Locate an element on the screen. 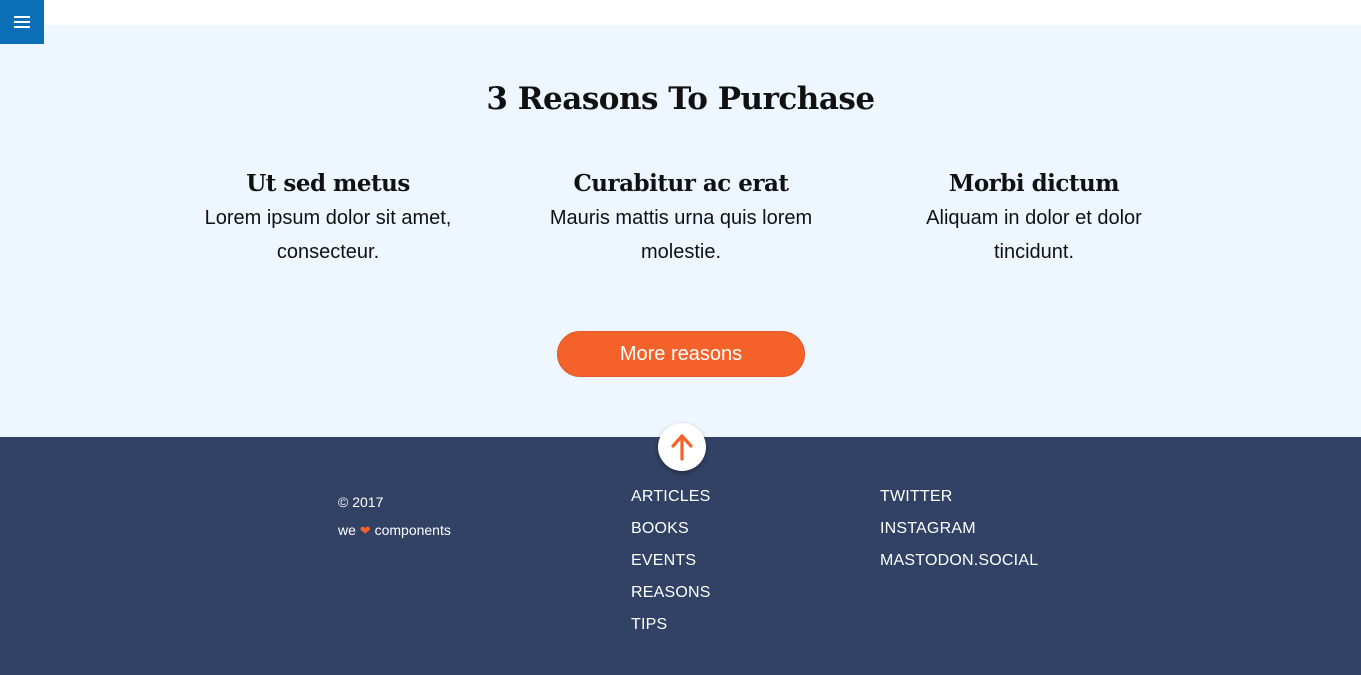 The height and width of the screenshot is (675, 1361). footer-link-instagram: INSTAGRAM is located at coordinates (959, 529).